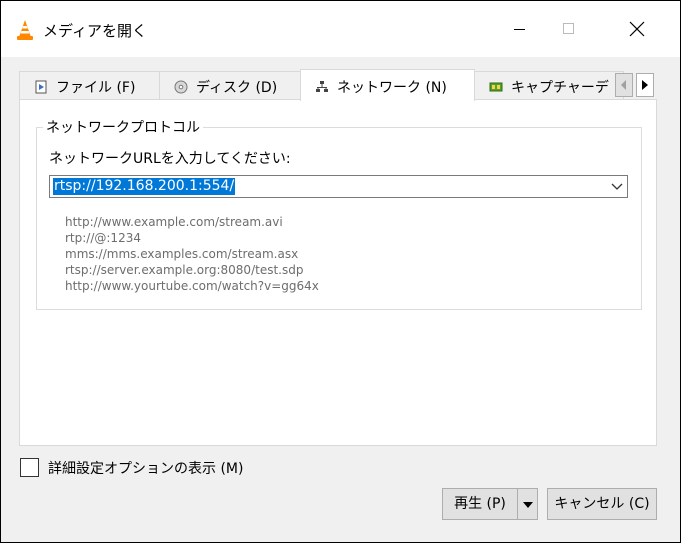 The height and width of the screenshot is (543, 681). I want to click on source-tabs: ファイル (F) ディスク (D) ネットワーク (N) キャプチャーデ, so click(338, 85).